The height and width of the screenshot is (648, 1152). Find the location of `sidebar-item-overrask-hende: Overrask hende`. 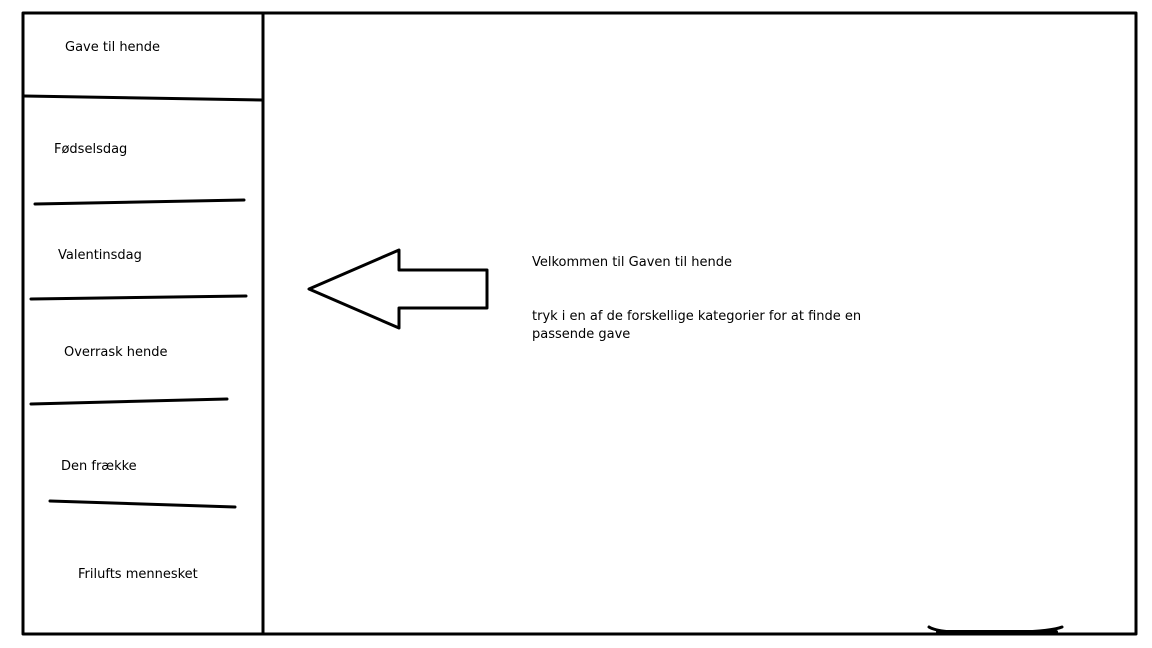

sidebar-item-overrask-hende: Overrask hende is located at coordinates (116, 353).